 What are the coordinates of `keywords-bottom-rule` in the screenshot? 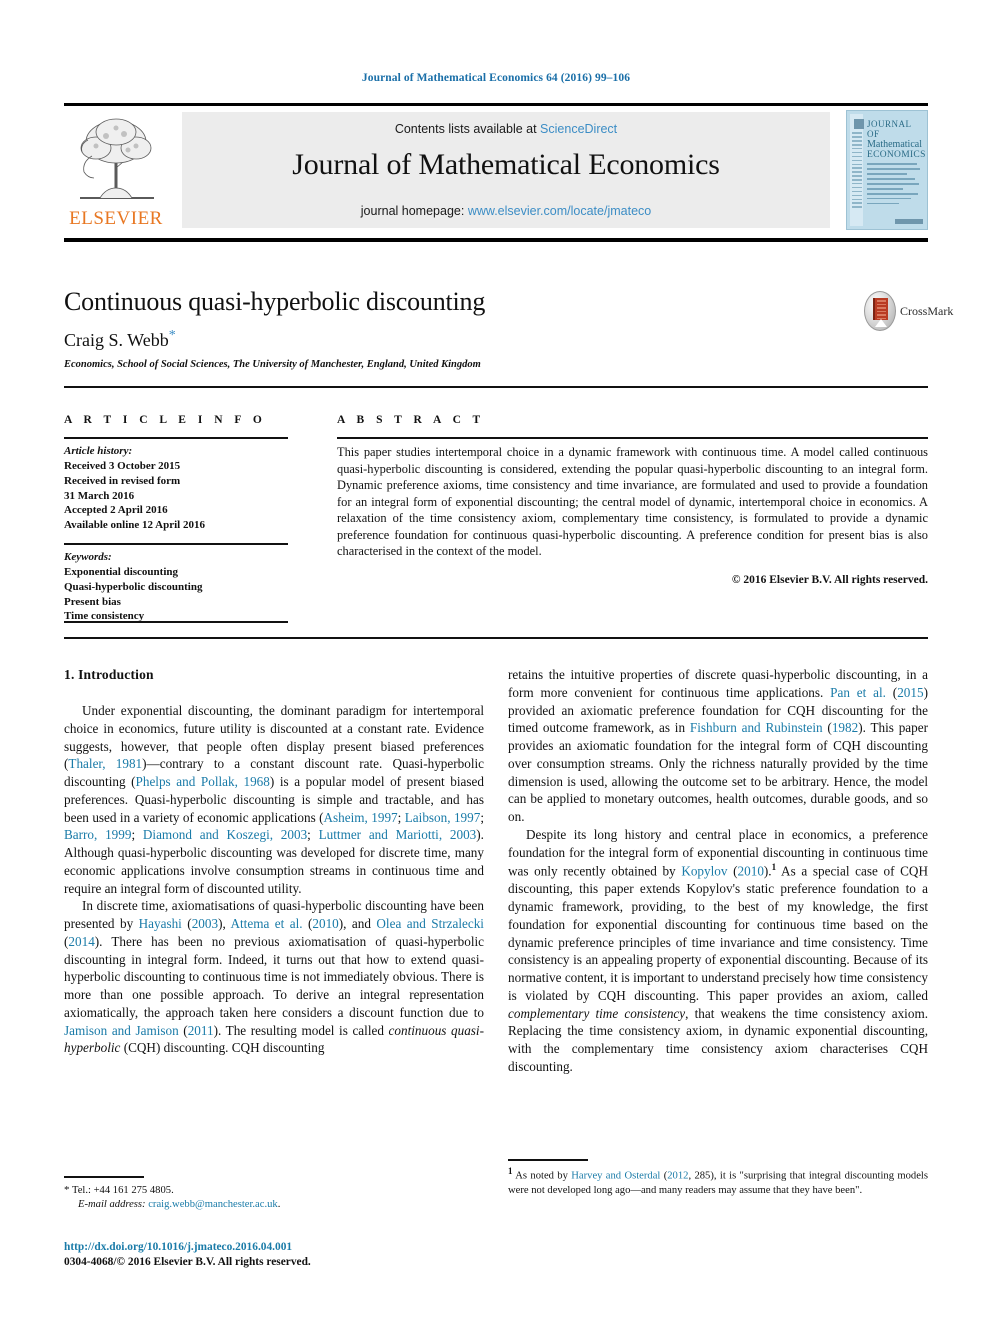 It's located at (176, 622).